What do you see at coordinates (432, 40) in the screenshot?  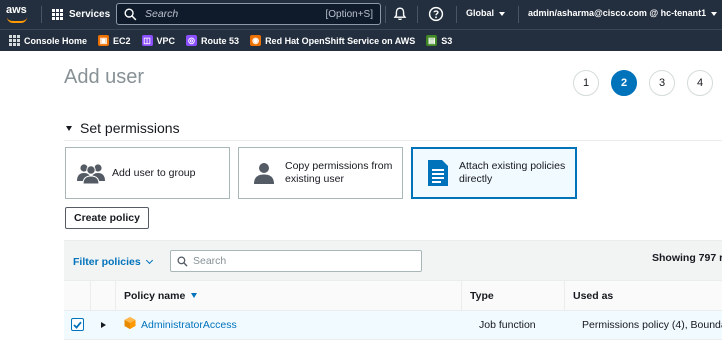 I see `s3-icon: ▤` at bounding box center [432, 40].